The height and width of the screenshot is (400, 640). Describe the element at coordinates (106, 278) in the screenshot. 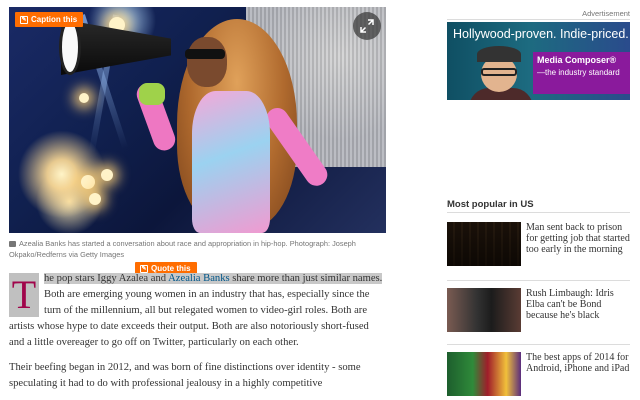

I see `highlighted-text: he pop stars Iggy Azalea and` at that location.